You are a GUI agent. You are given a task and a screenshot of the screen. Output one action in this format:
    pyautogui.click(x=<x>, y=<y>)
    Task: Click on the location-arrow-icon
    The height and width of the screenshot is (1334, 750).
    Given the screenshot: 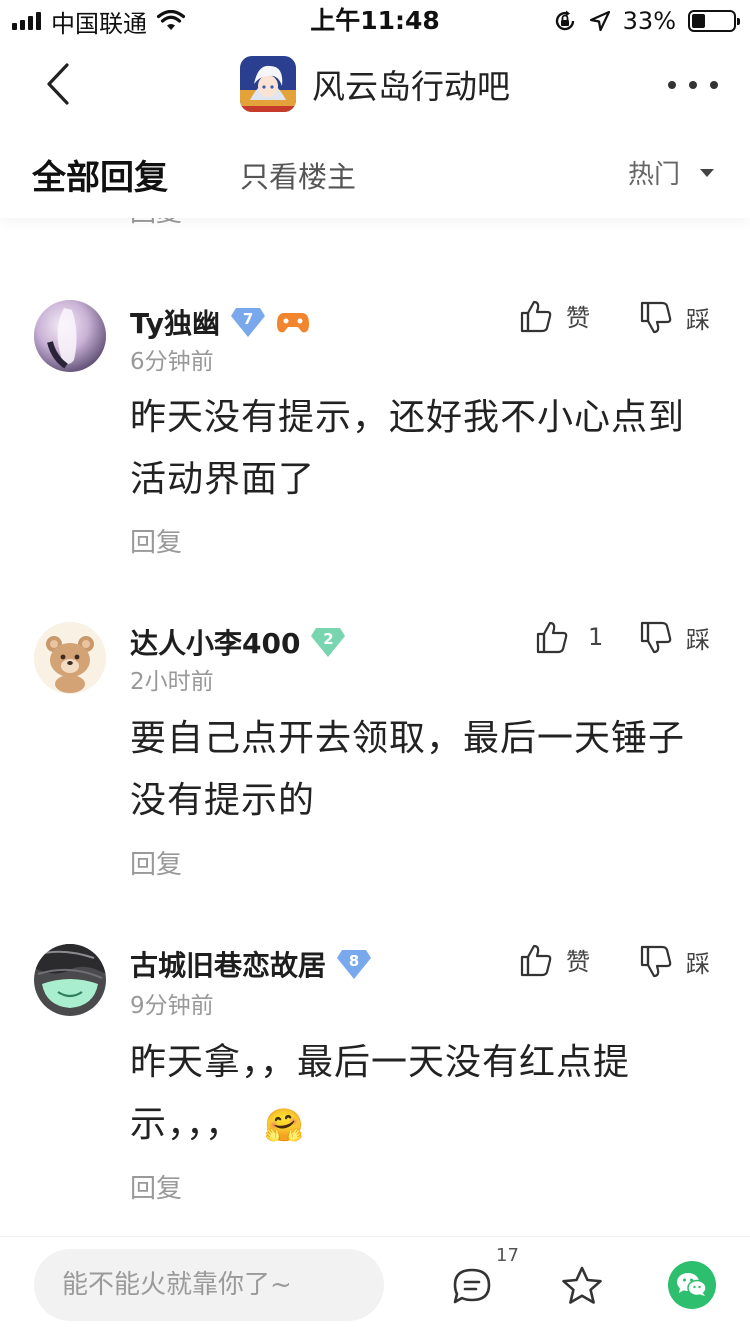 What is the action you would take?
    pyautogui.click(x=599, y=21)
    